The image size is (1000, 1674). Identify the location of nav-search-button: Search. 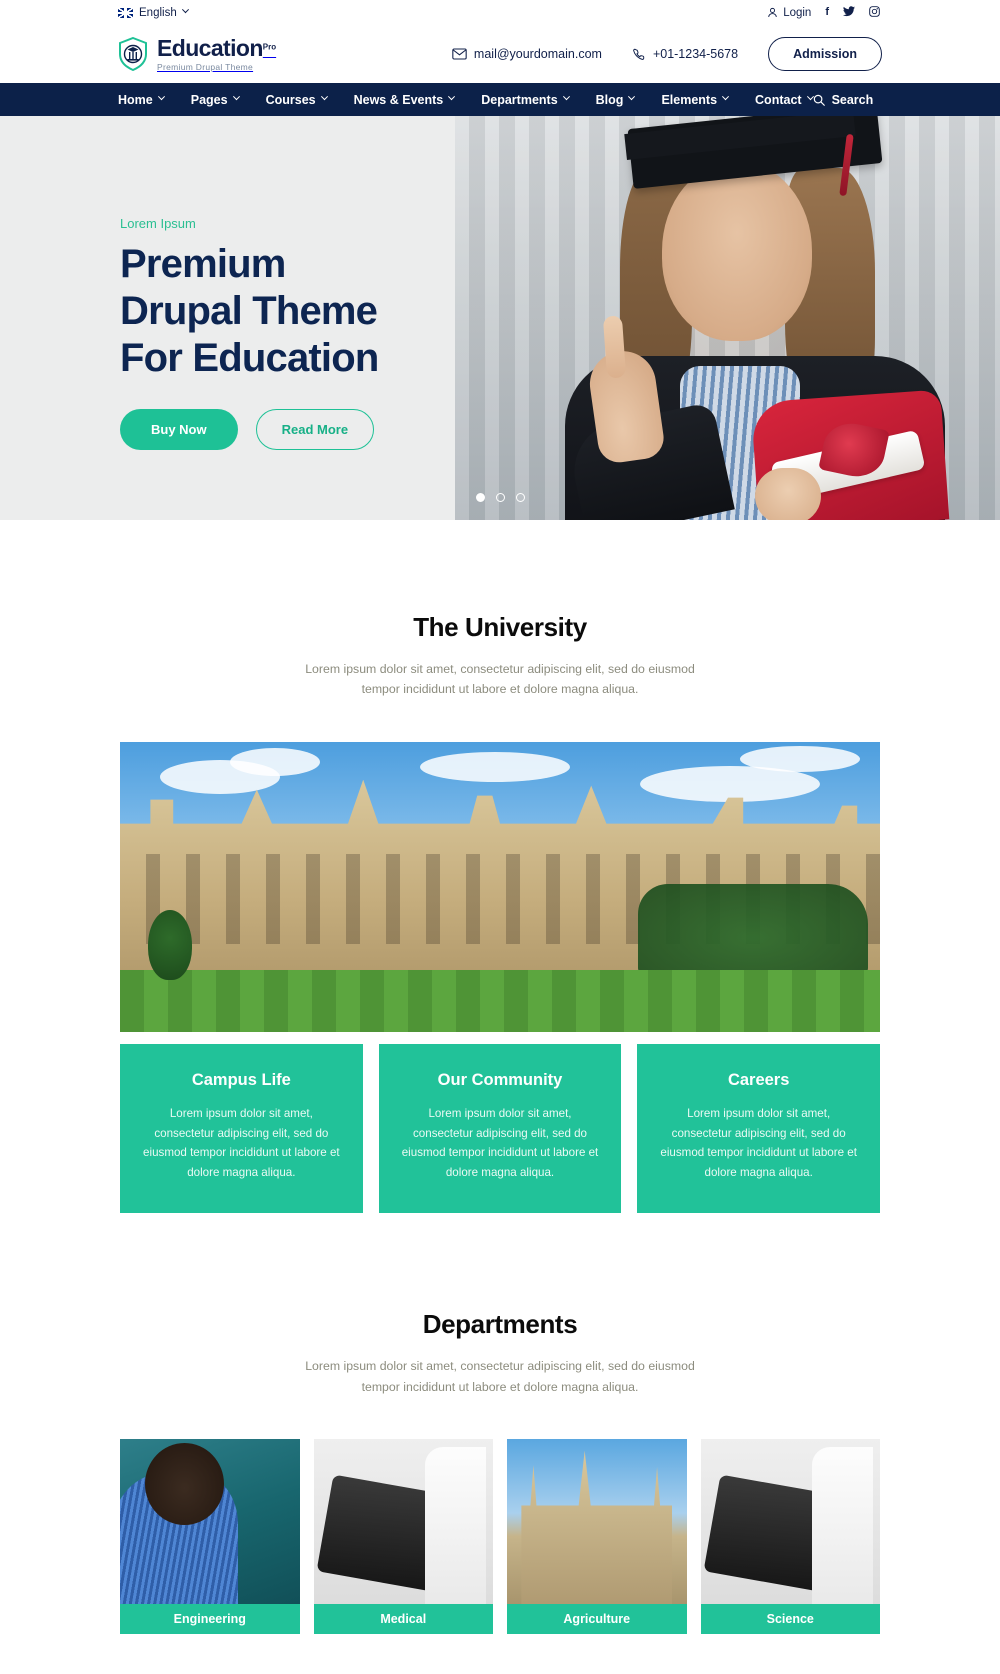
(866, 100).